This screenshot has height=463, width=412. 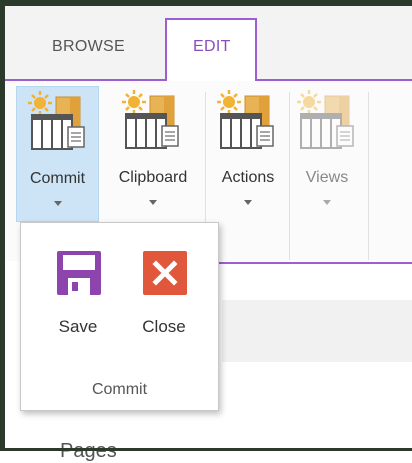 I want to click on tab-edit: EDIT, so click(x=211, y=49).